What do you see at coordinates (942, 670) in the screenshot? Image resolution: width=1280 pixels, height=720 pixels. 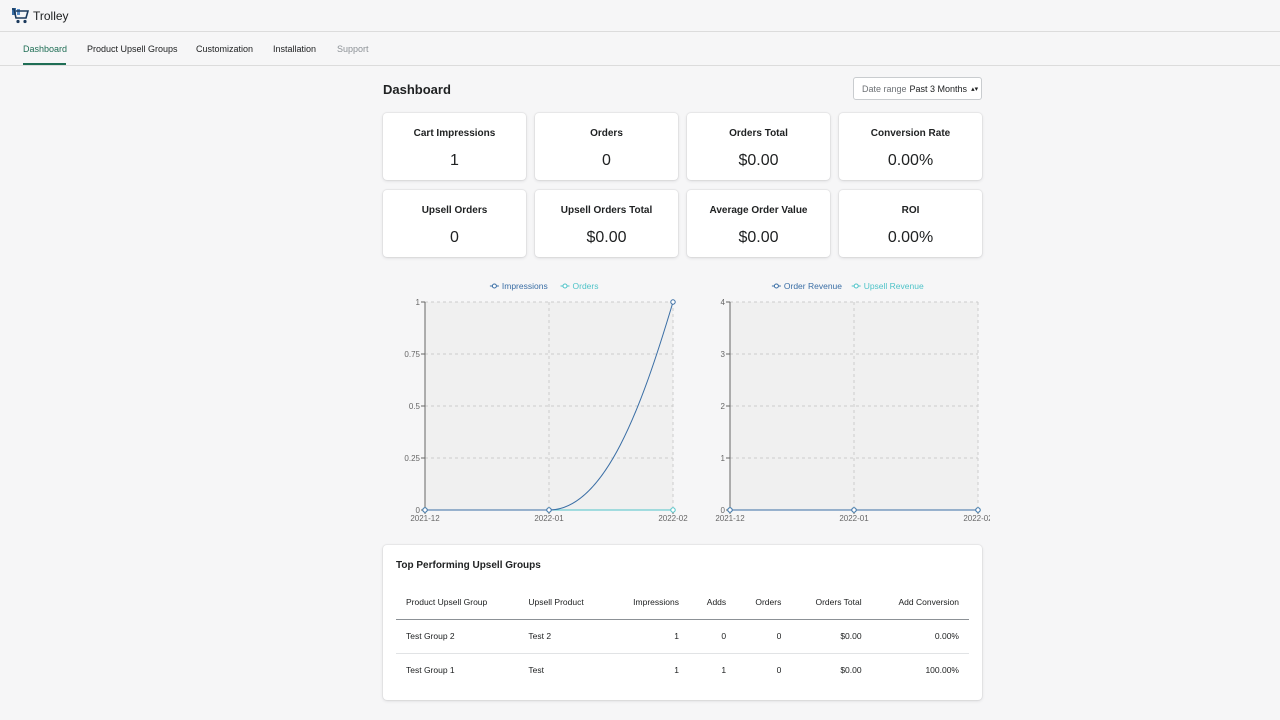 I see `table-cell: 100.00%` at bounding box center [942, 670].